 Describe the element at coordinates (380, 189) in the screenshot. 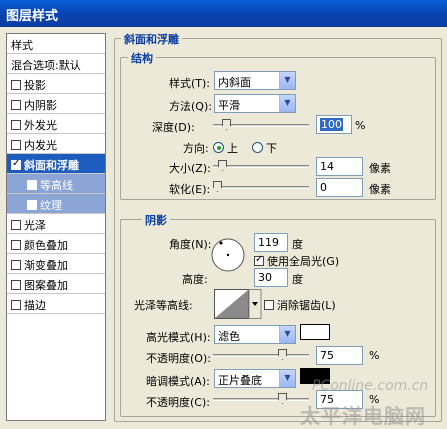

I see `soften-unit: 像素` at that location.